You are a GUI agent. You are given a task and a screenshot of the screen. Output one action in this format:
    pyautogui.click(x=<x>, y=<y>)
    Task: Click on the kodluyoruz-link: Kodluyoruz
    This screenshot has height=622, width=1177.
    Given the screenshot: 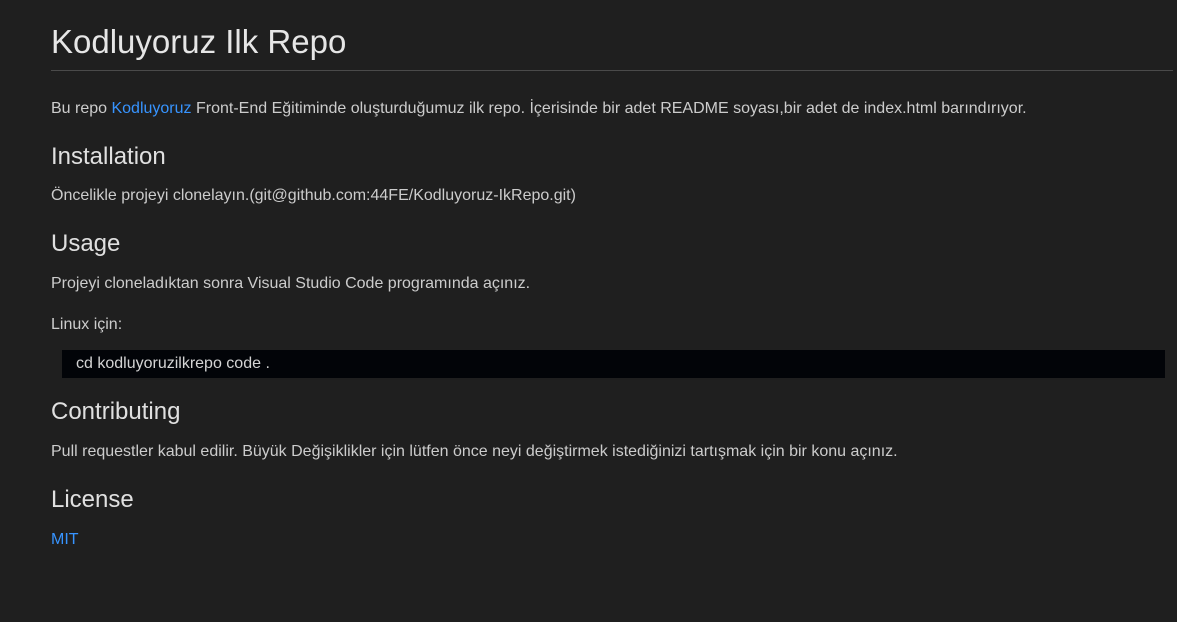 What is the action you would take?
    pyautogui.click(x=151, y=108)
    